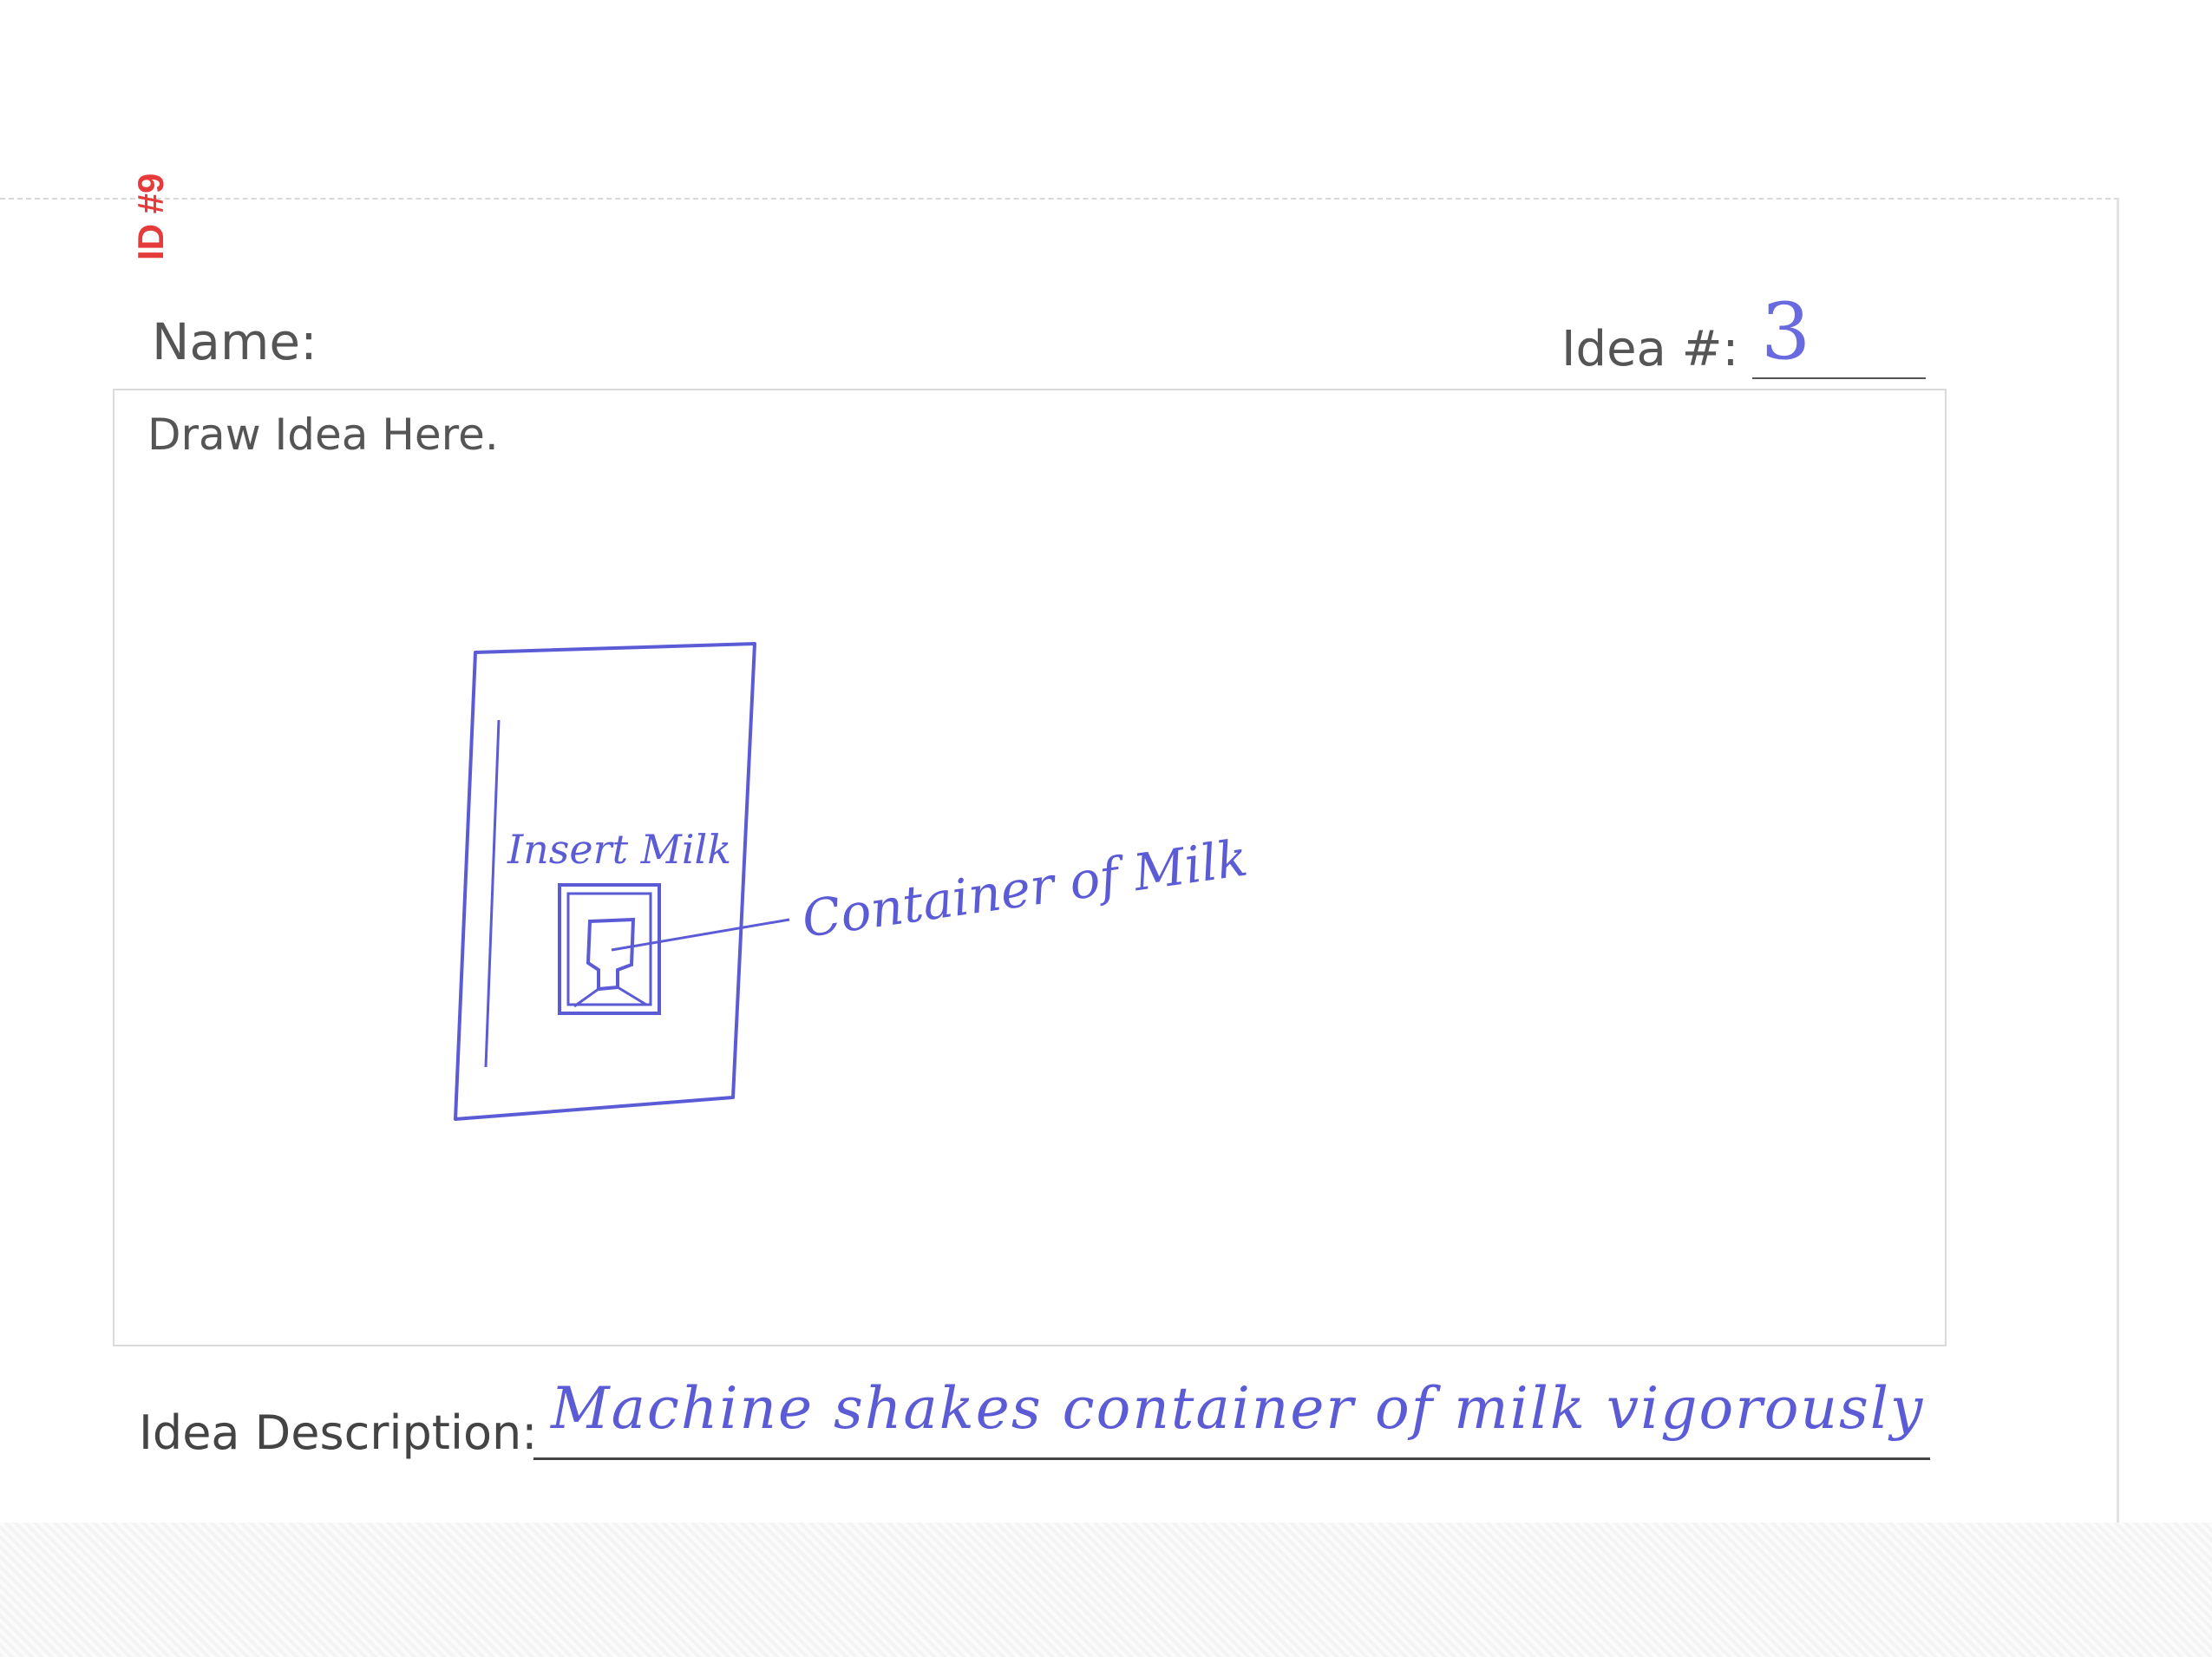 This screenshot has width=2212, height=1657. I want to click on insert-milk-label: Insert Milk, so click(619, 849).